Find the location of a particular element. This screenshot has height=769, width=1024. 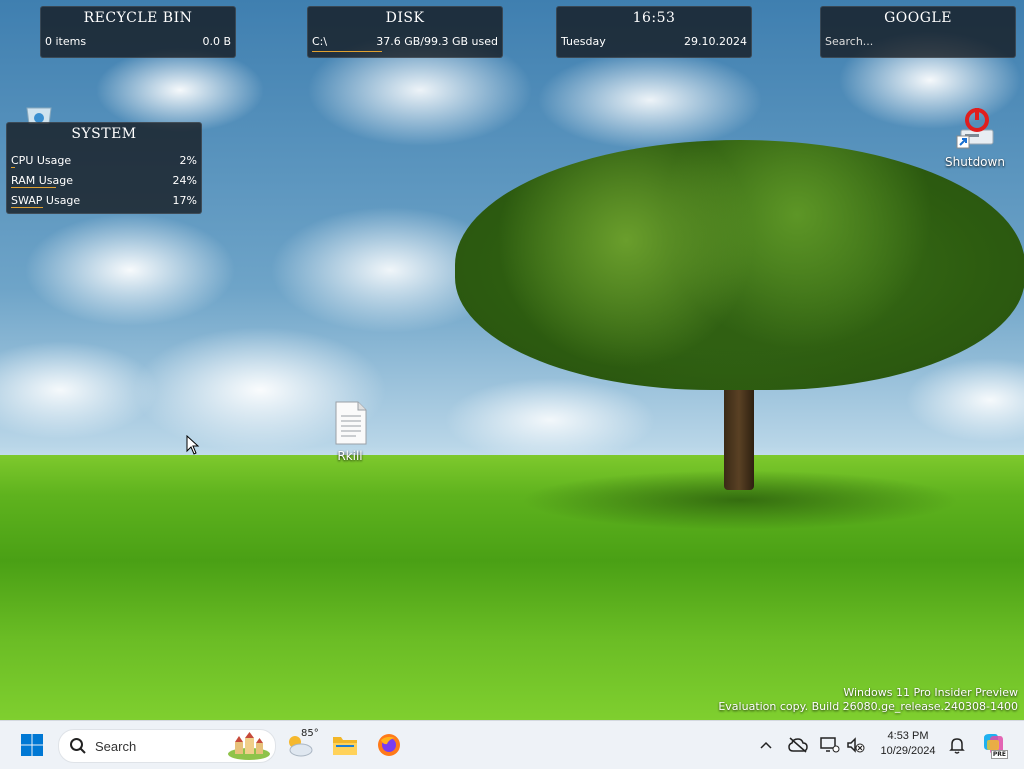

volume-status-button is located at coordinates (856, 745).